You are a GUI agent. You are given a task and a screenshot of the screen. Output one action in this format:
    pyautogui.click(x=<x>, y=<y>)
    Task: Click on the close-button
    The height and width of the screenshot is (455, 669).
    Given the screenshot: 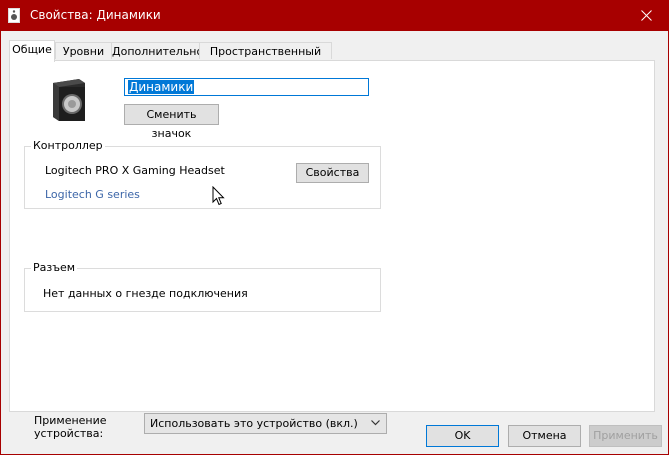 What is the action you would take?
    pyautogui.click(x=646, y=15)
    